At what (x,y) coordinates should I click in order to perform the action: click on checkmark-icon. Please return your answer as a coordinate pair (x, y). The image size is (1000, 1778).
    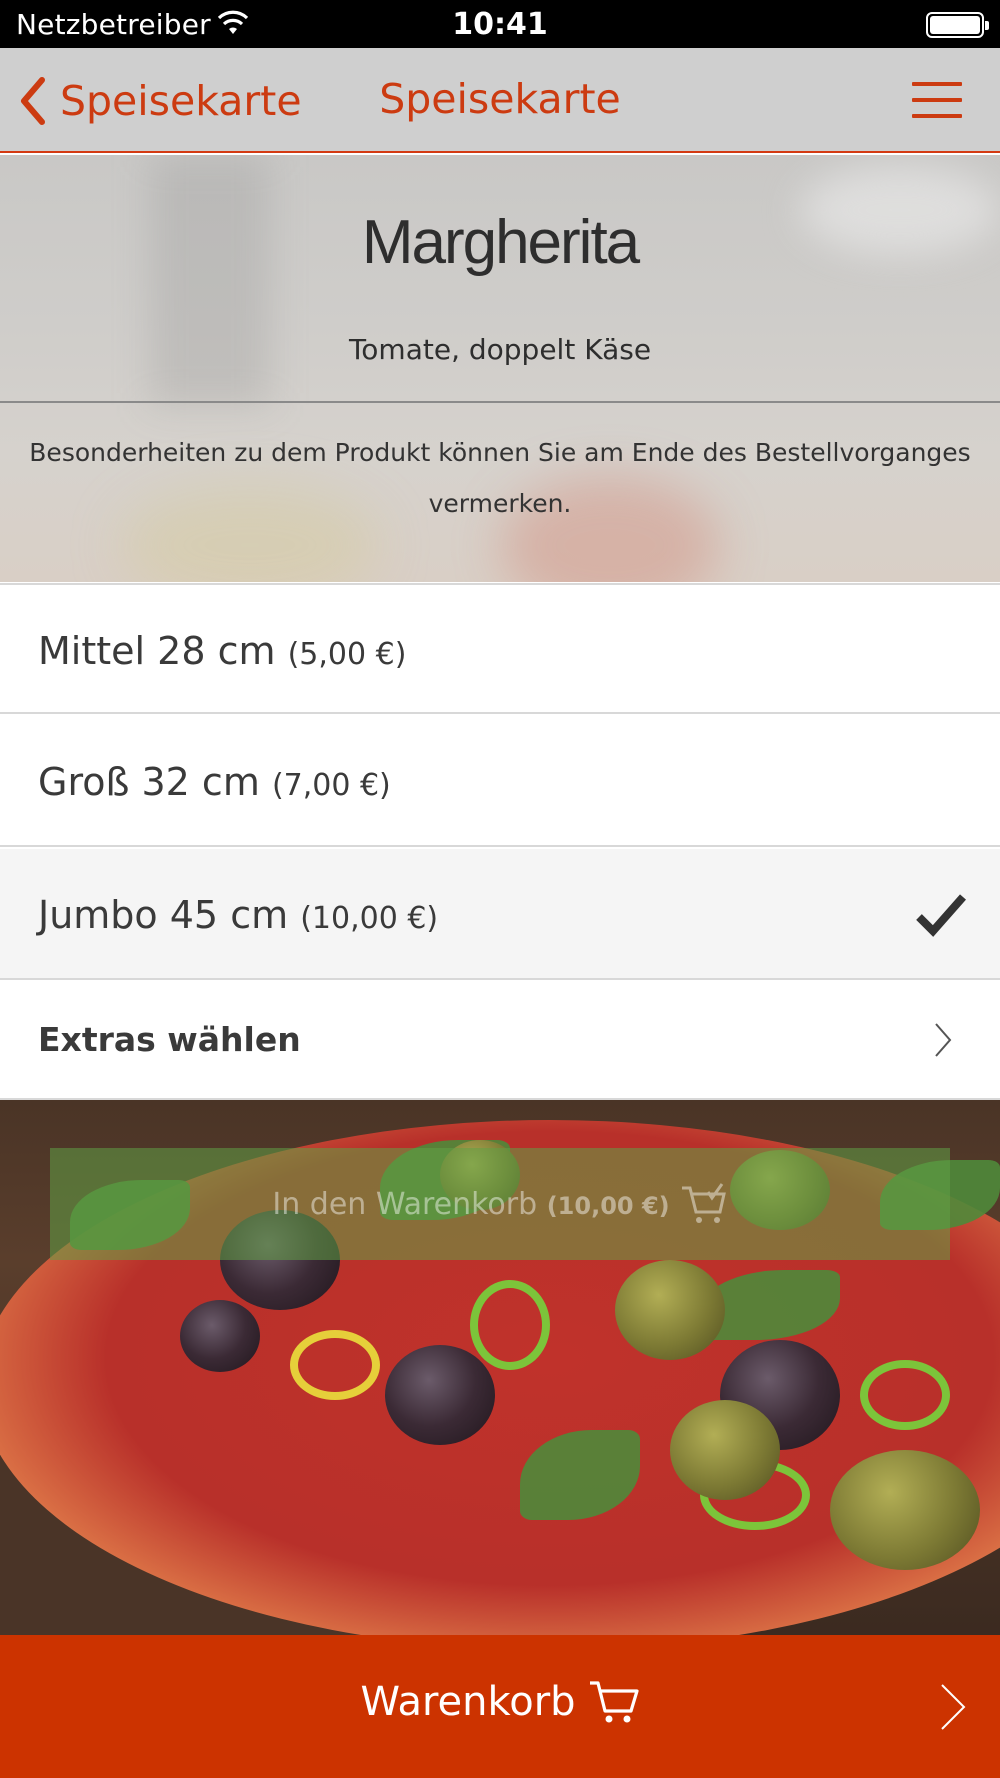
    Looking at the image, I should click on (941, 915).